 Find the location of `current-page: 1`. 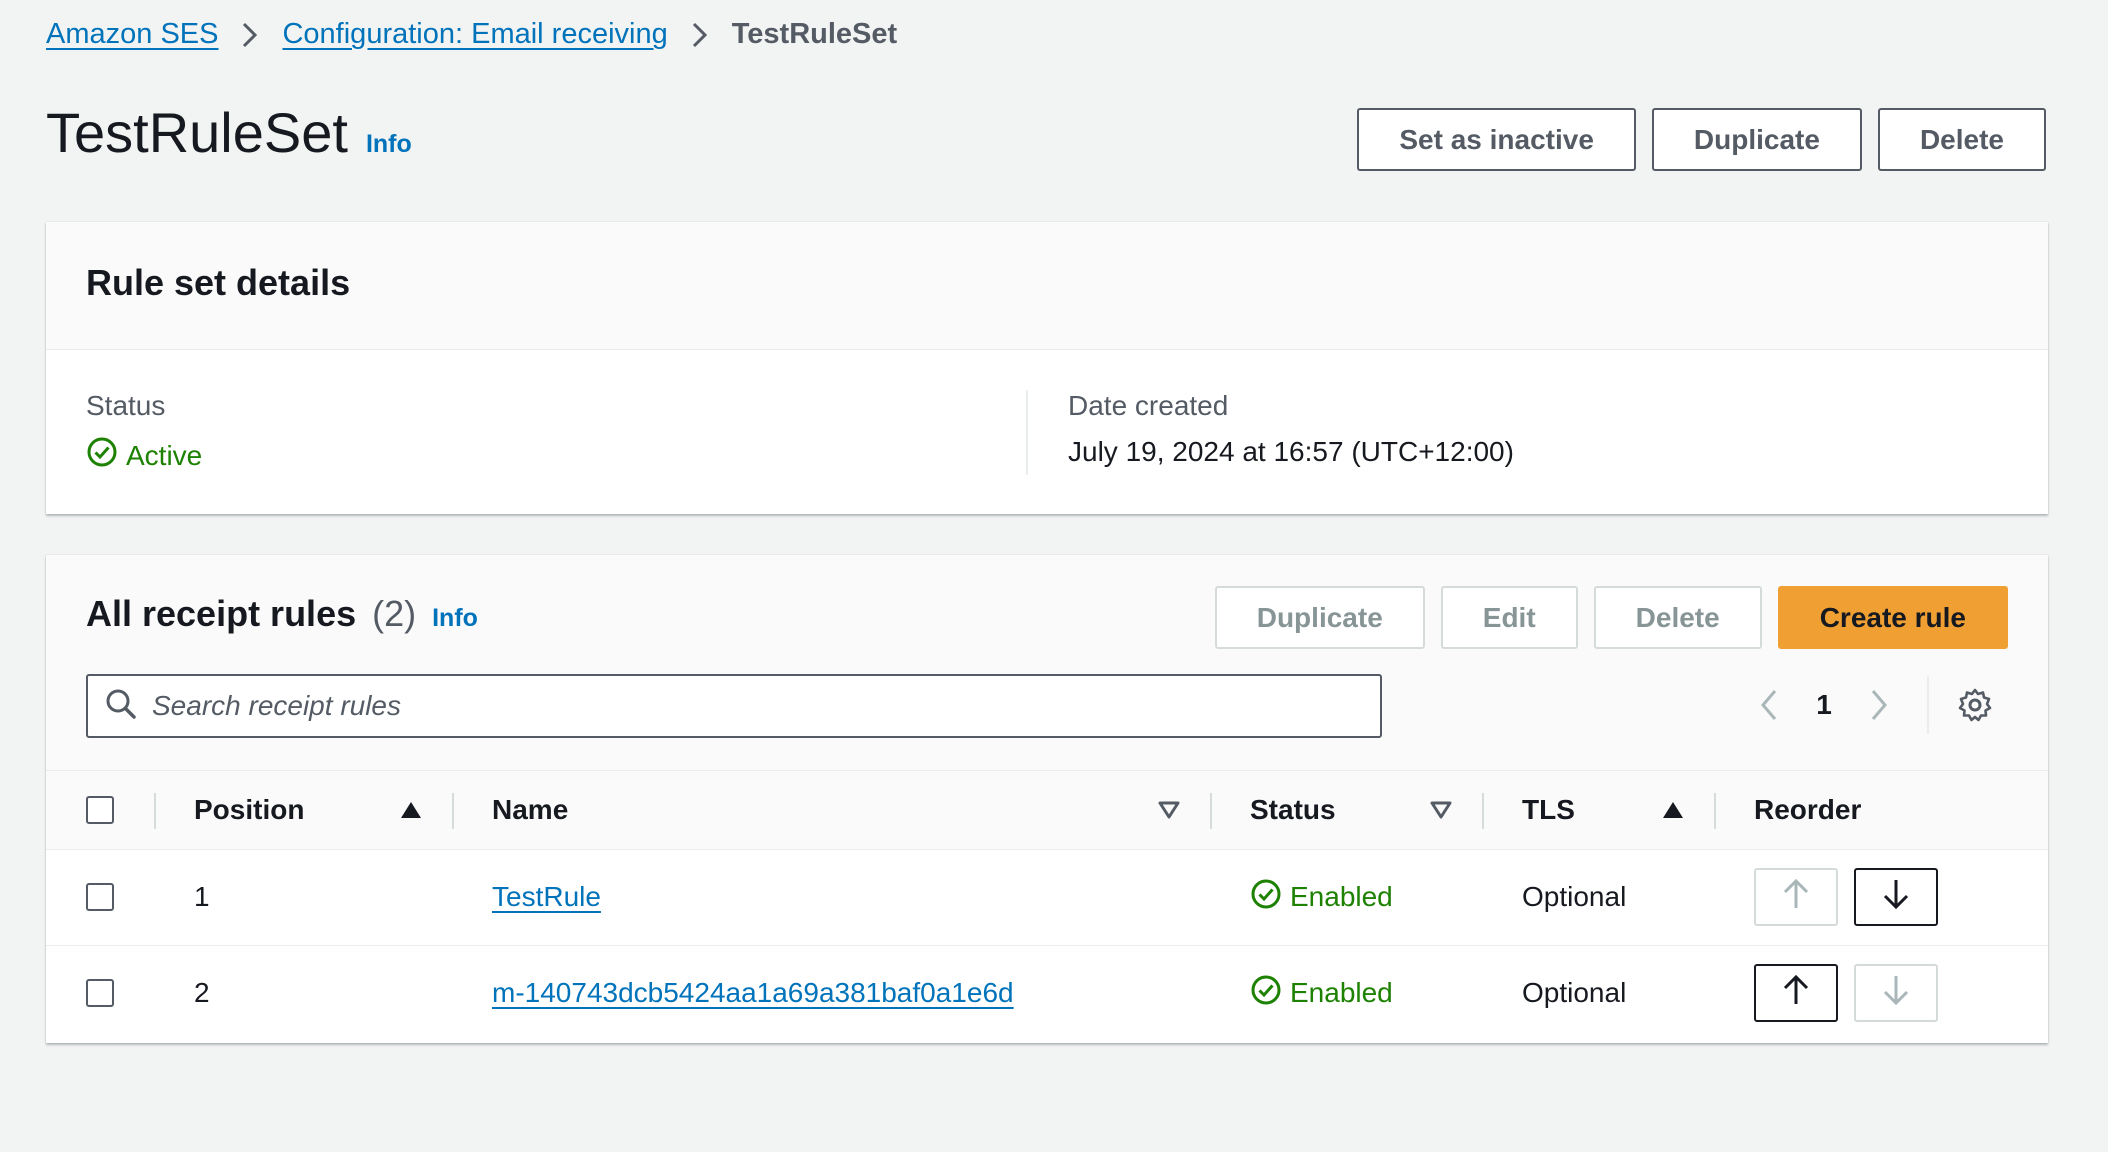

current-page: 1 is located at coordinates (1824, 705).